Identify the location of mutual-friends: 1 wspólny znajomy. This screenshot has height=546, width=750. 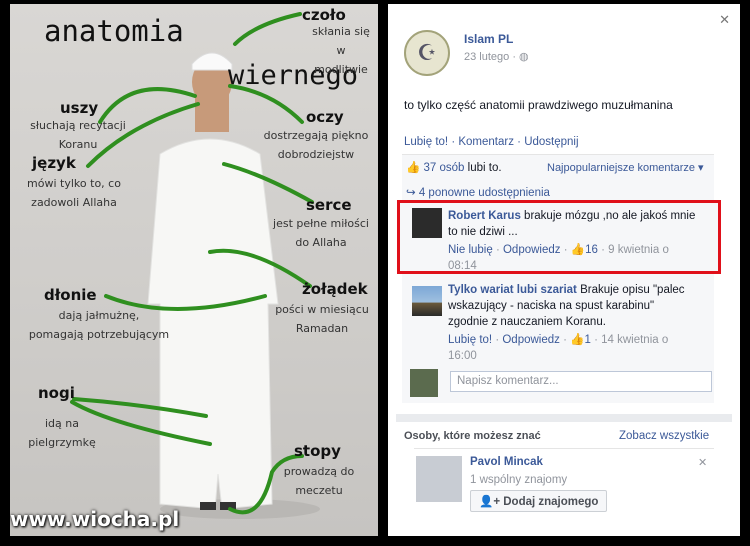
(518, 480).